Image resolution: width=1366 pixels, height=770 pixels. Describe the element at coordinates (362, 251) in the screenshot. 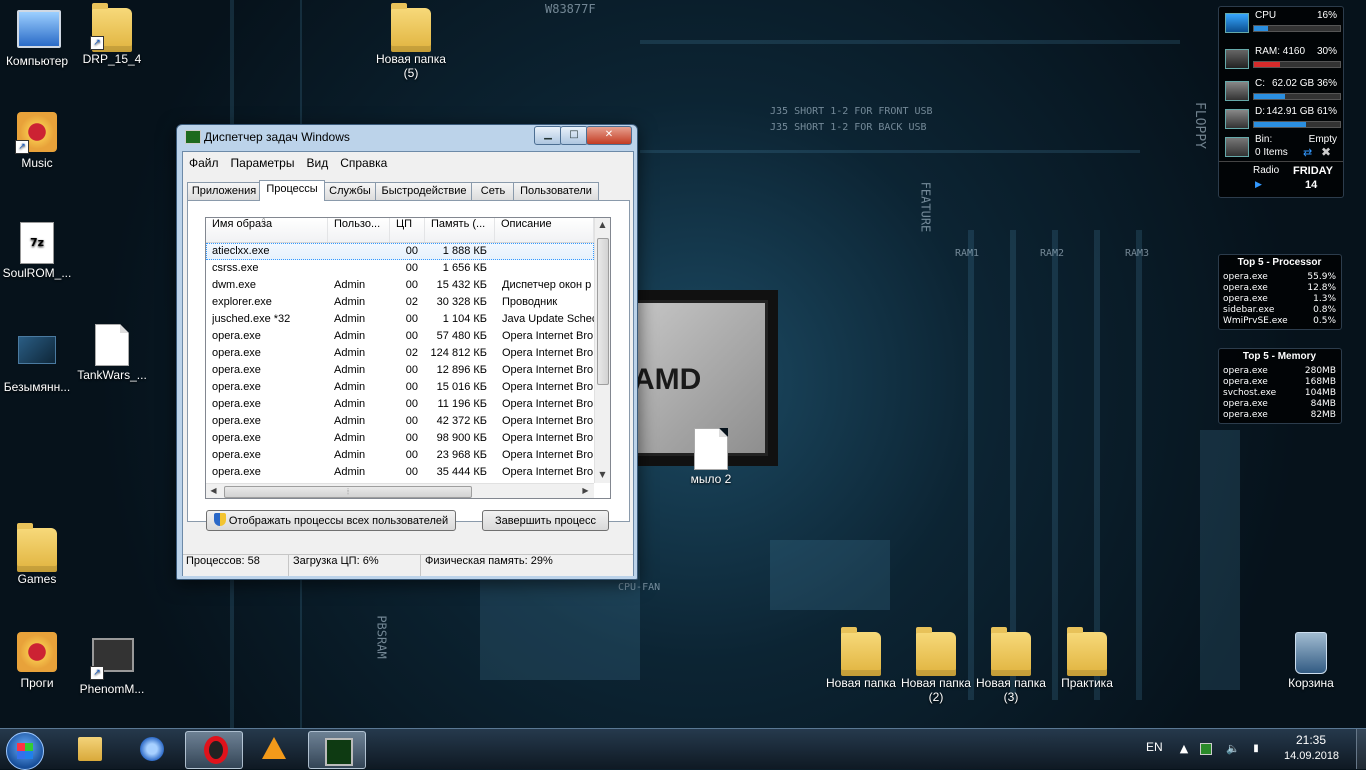

I see `process-cell-user` at that location.